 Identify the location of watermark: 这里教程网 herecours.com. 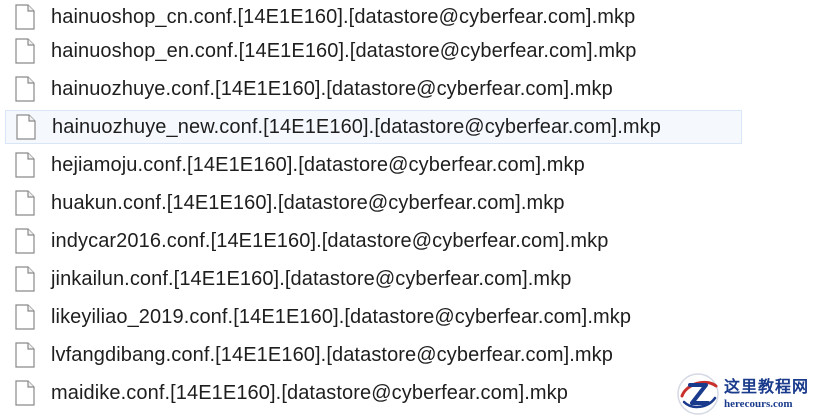
(748, 394).